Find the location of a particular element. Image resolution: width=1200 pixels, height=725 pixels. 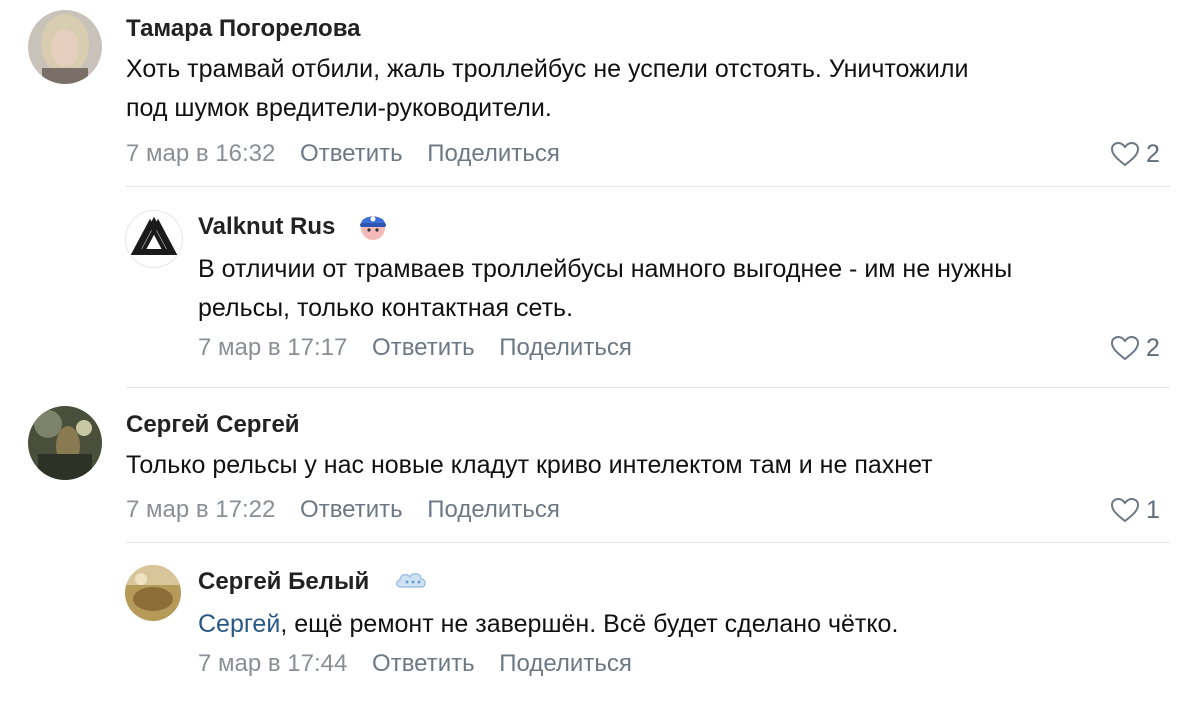

comment-author: Сергей Белый is located at coordinates (283, 582).